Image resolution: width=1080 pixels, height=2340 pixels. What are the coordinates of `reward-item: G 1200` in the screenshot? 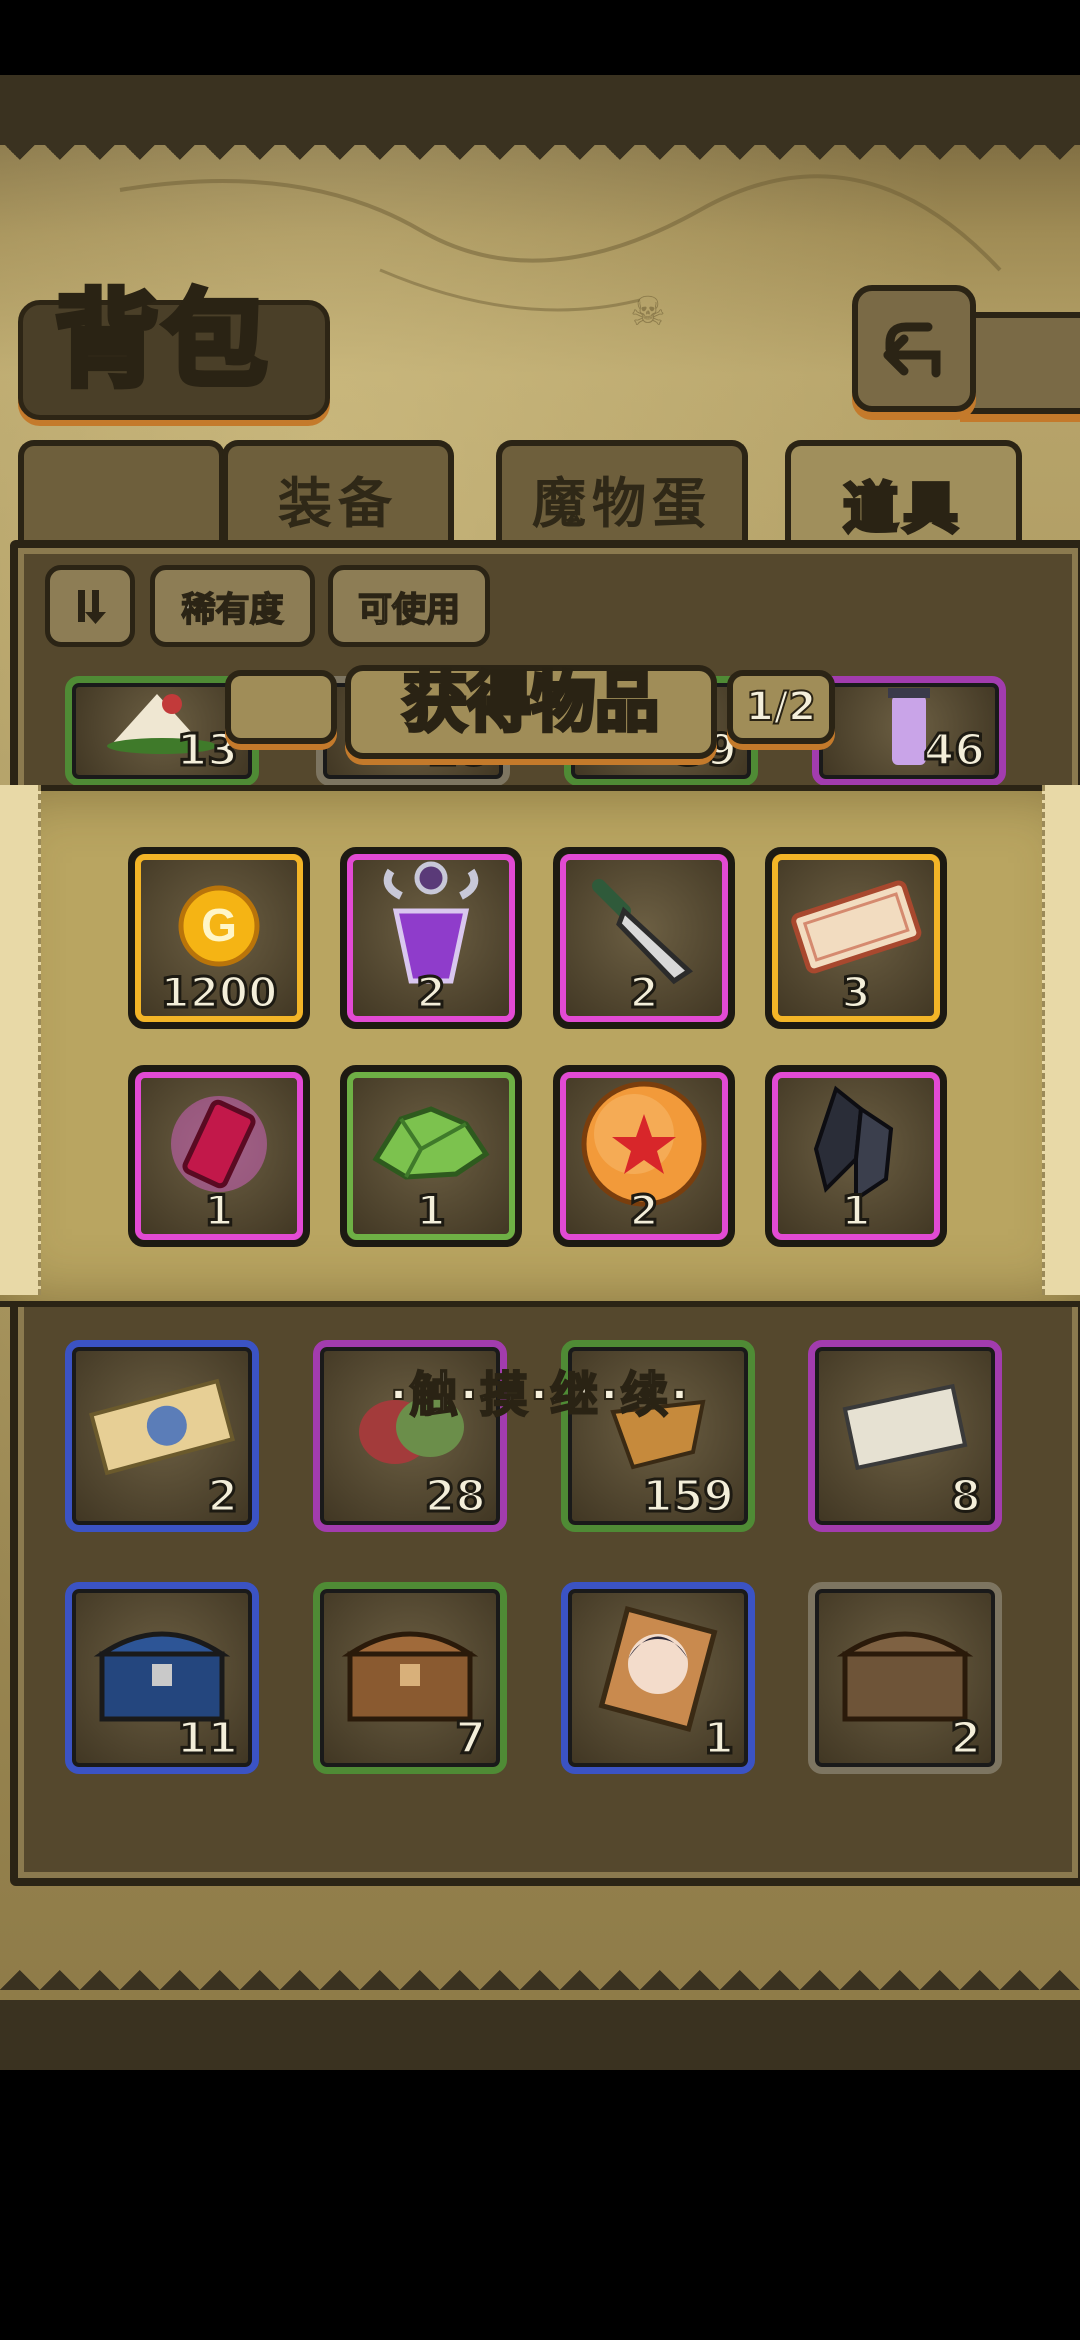 It's located at (219, 938).